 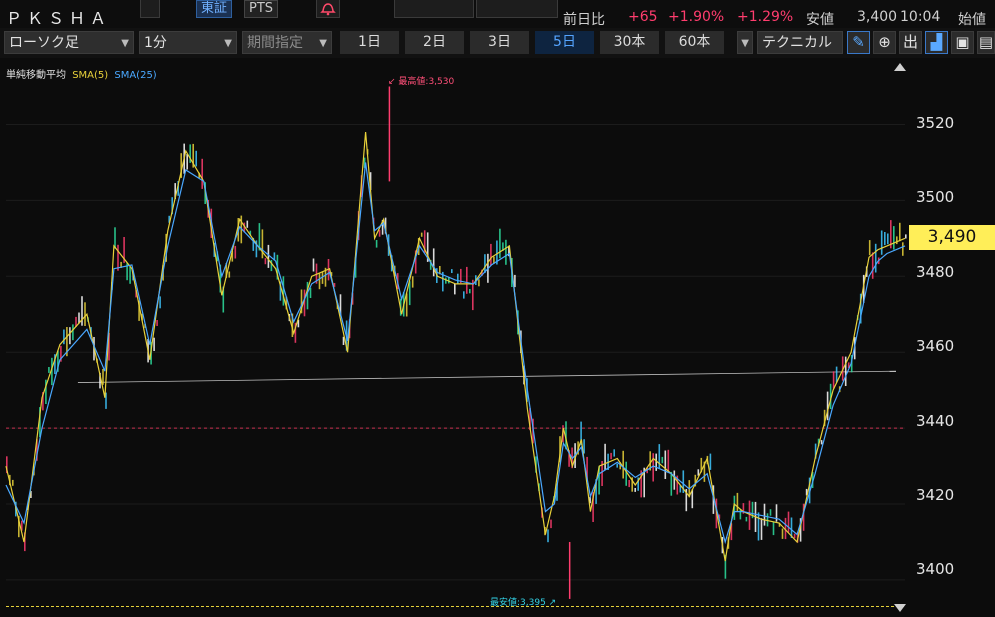 What do you see at coordinates (900, 67) in the screenshot?
I see `scroll-up-arrow` at bounding box center [900, 67].